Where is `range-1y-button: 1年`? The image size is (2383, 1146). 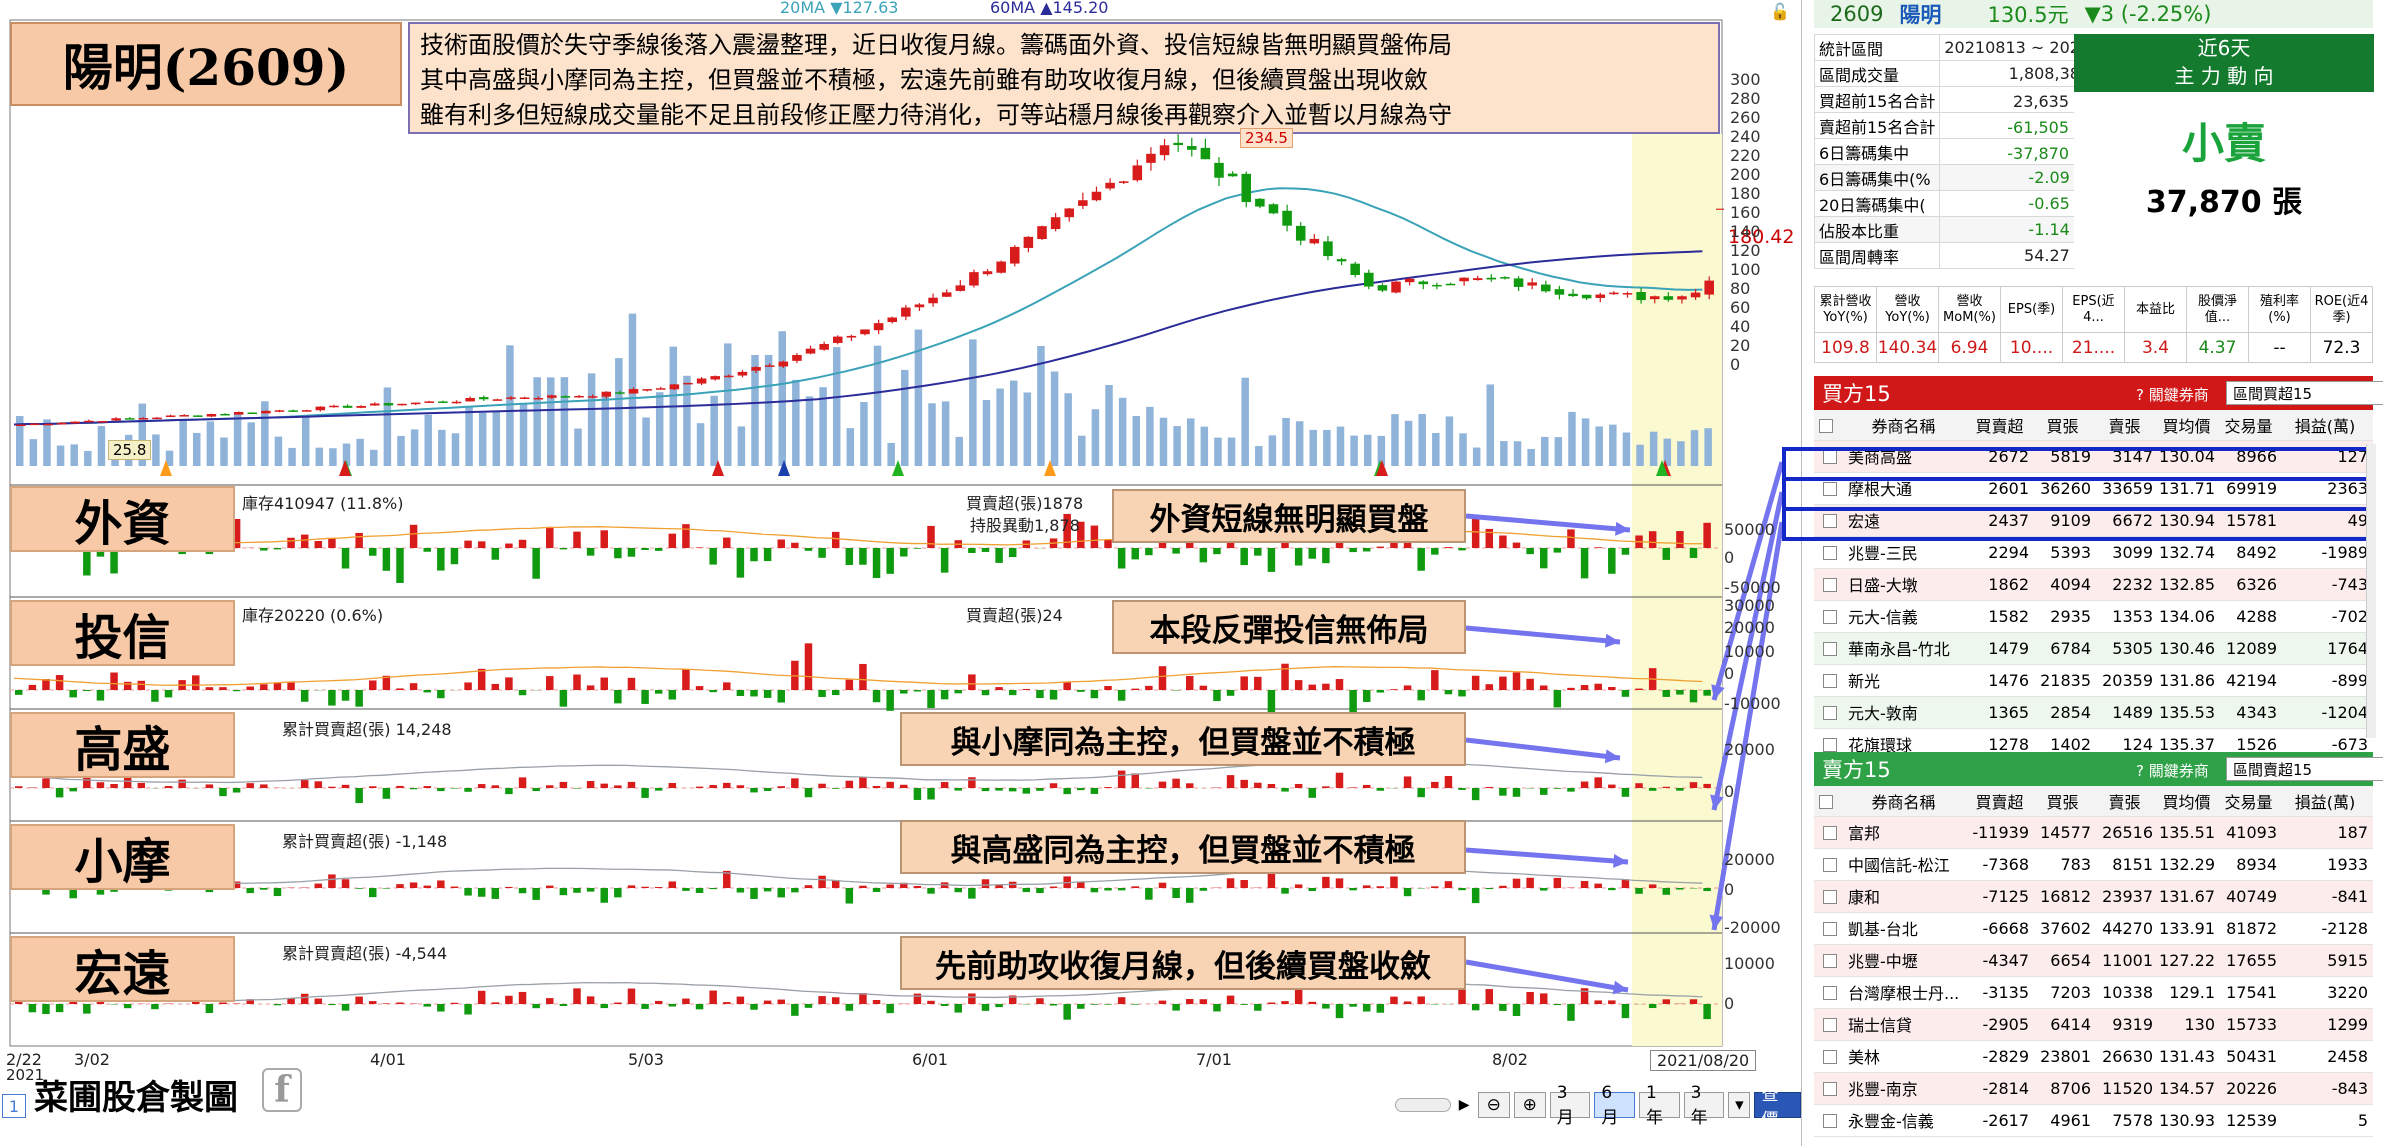 range-1y-button: 1年 is located at coordinates (1659, 1105).